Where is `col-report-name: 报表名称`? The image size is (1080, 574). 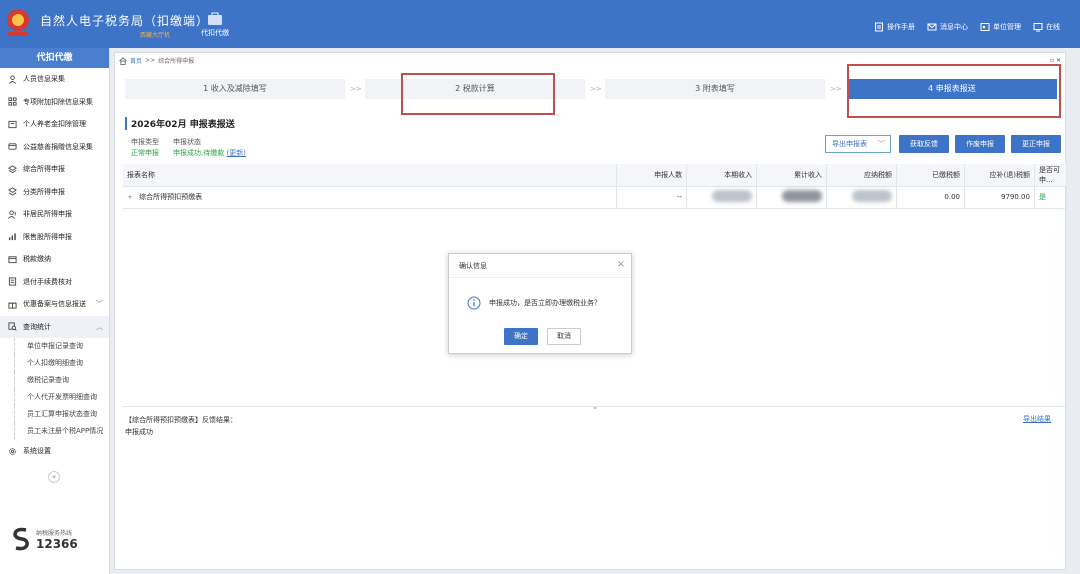 col-report-name: 报表名称 is located at coordinates (370, 175).